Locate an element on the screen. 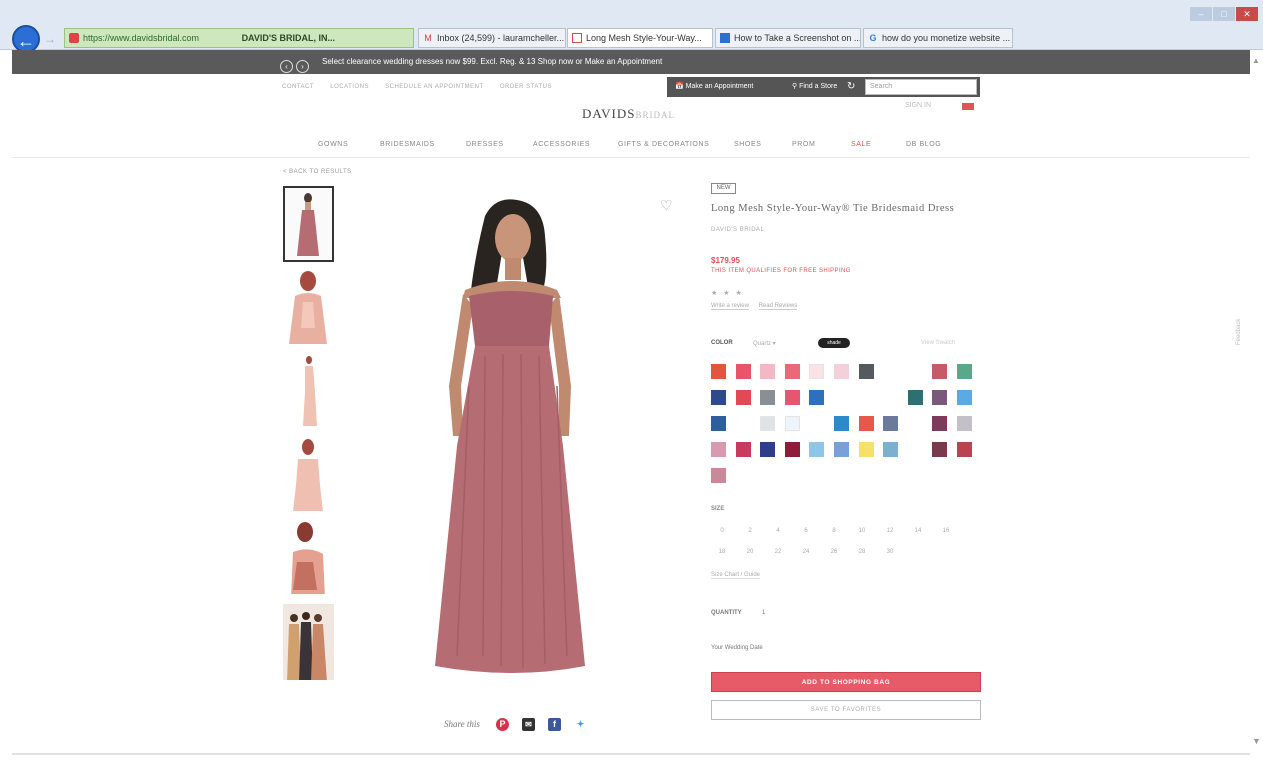 The height and width of the screenshot is (761, 1263). size-option: 30 is located at coordinates (890, 552).